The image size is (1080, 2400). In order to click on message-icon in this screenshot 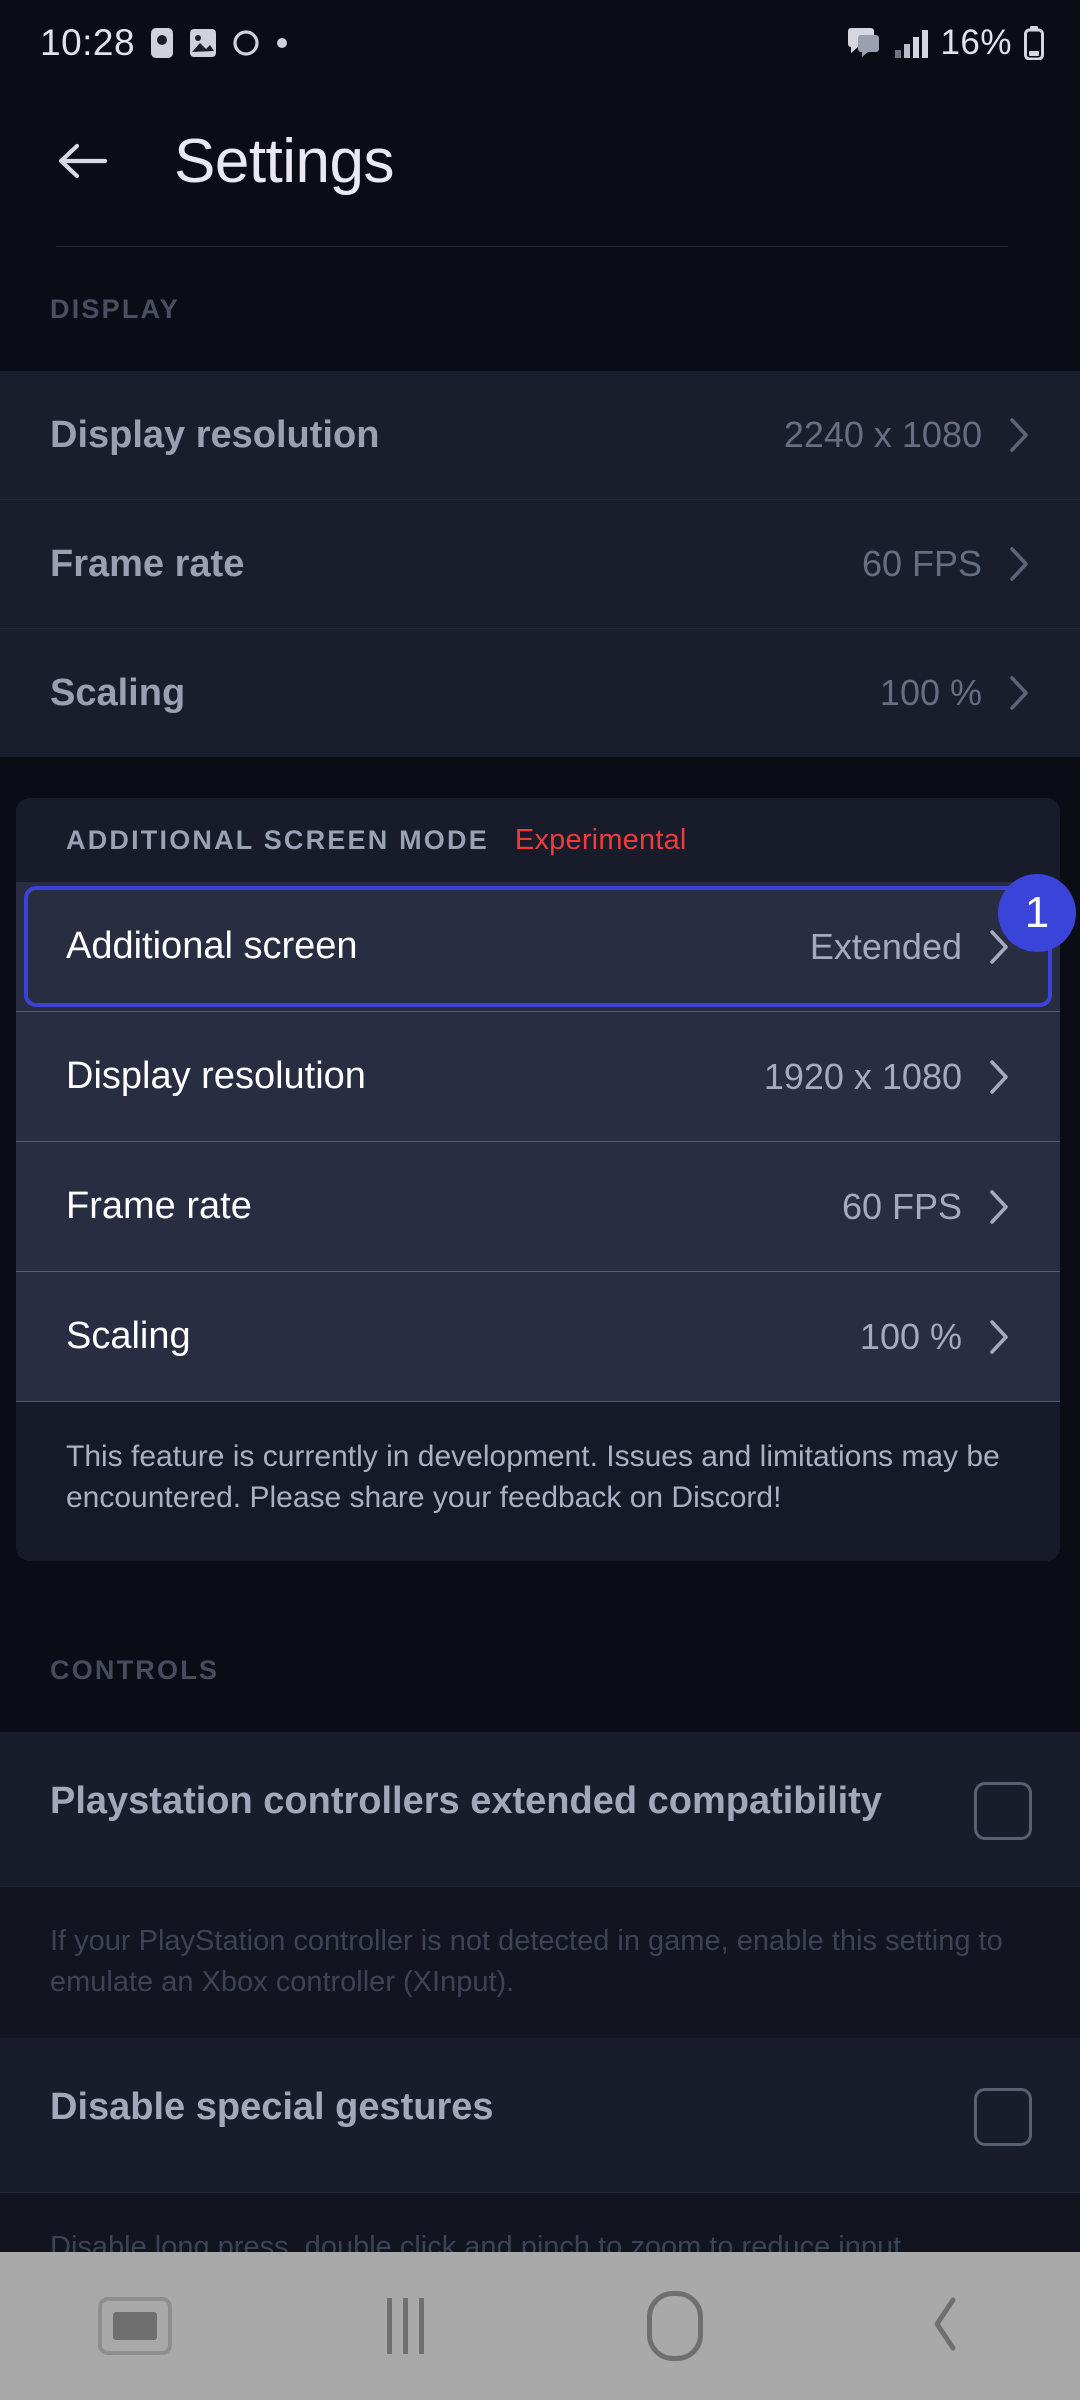, I will do `click(864, 43)`.